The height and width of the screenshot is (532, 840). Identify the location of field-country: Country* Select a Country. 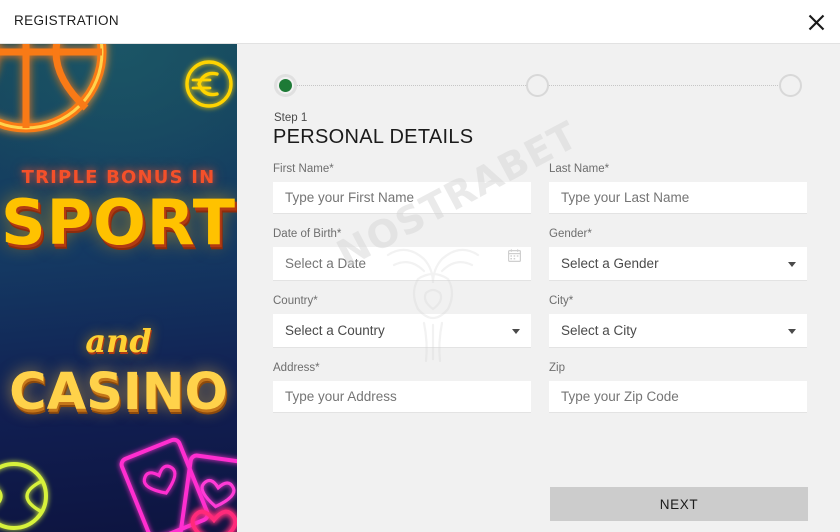
(402, 321).